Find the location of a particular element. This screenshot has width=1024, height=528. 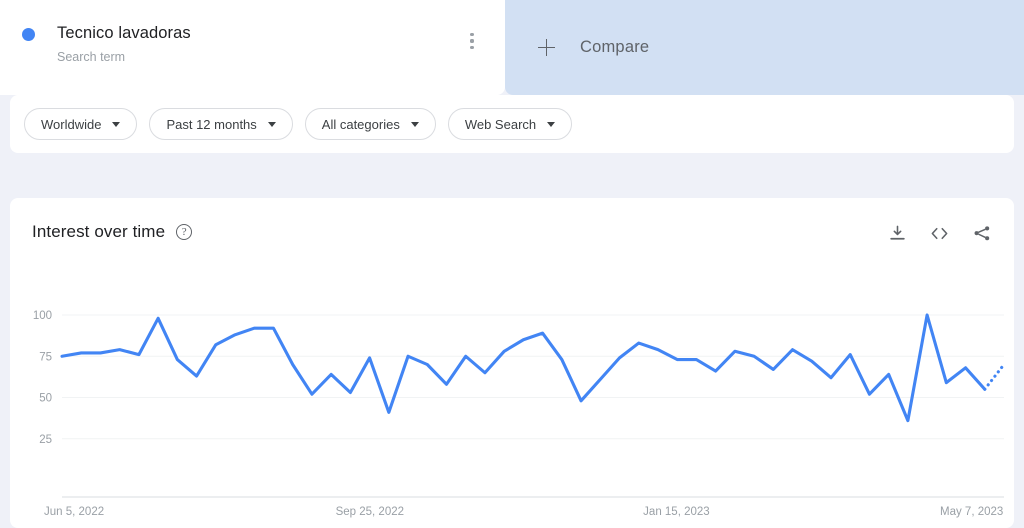

x-axis-tick-label: Sep 25, 2022 is located at coordinates (370, 512).